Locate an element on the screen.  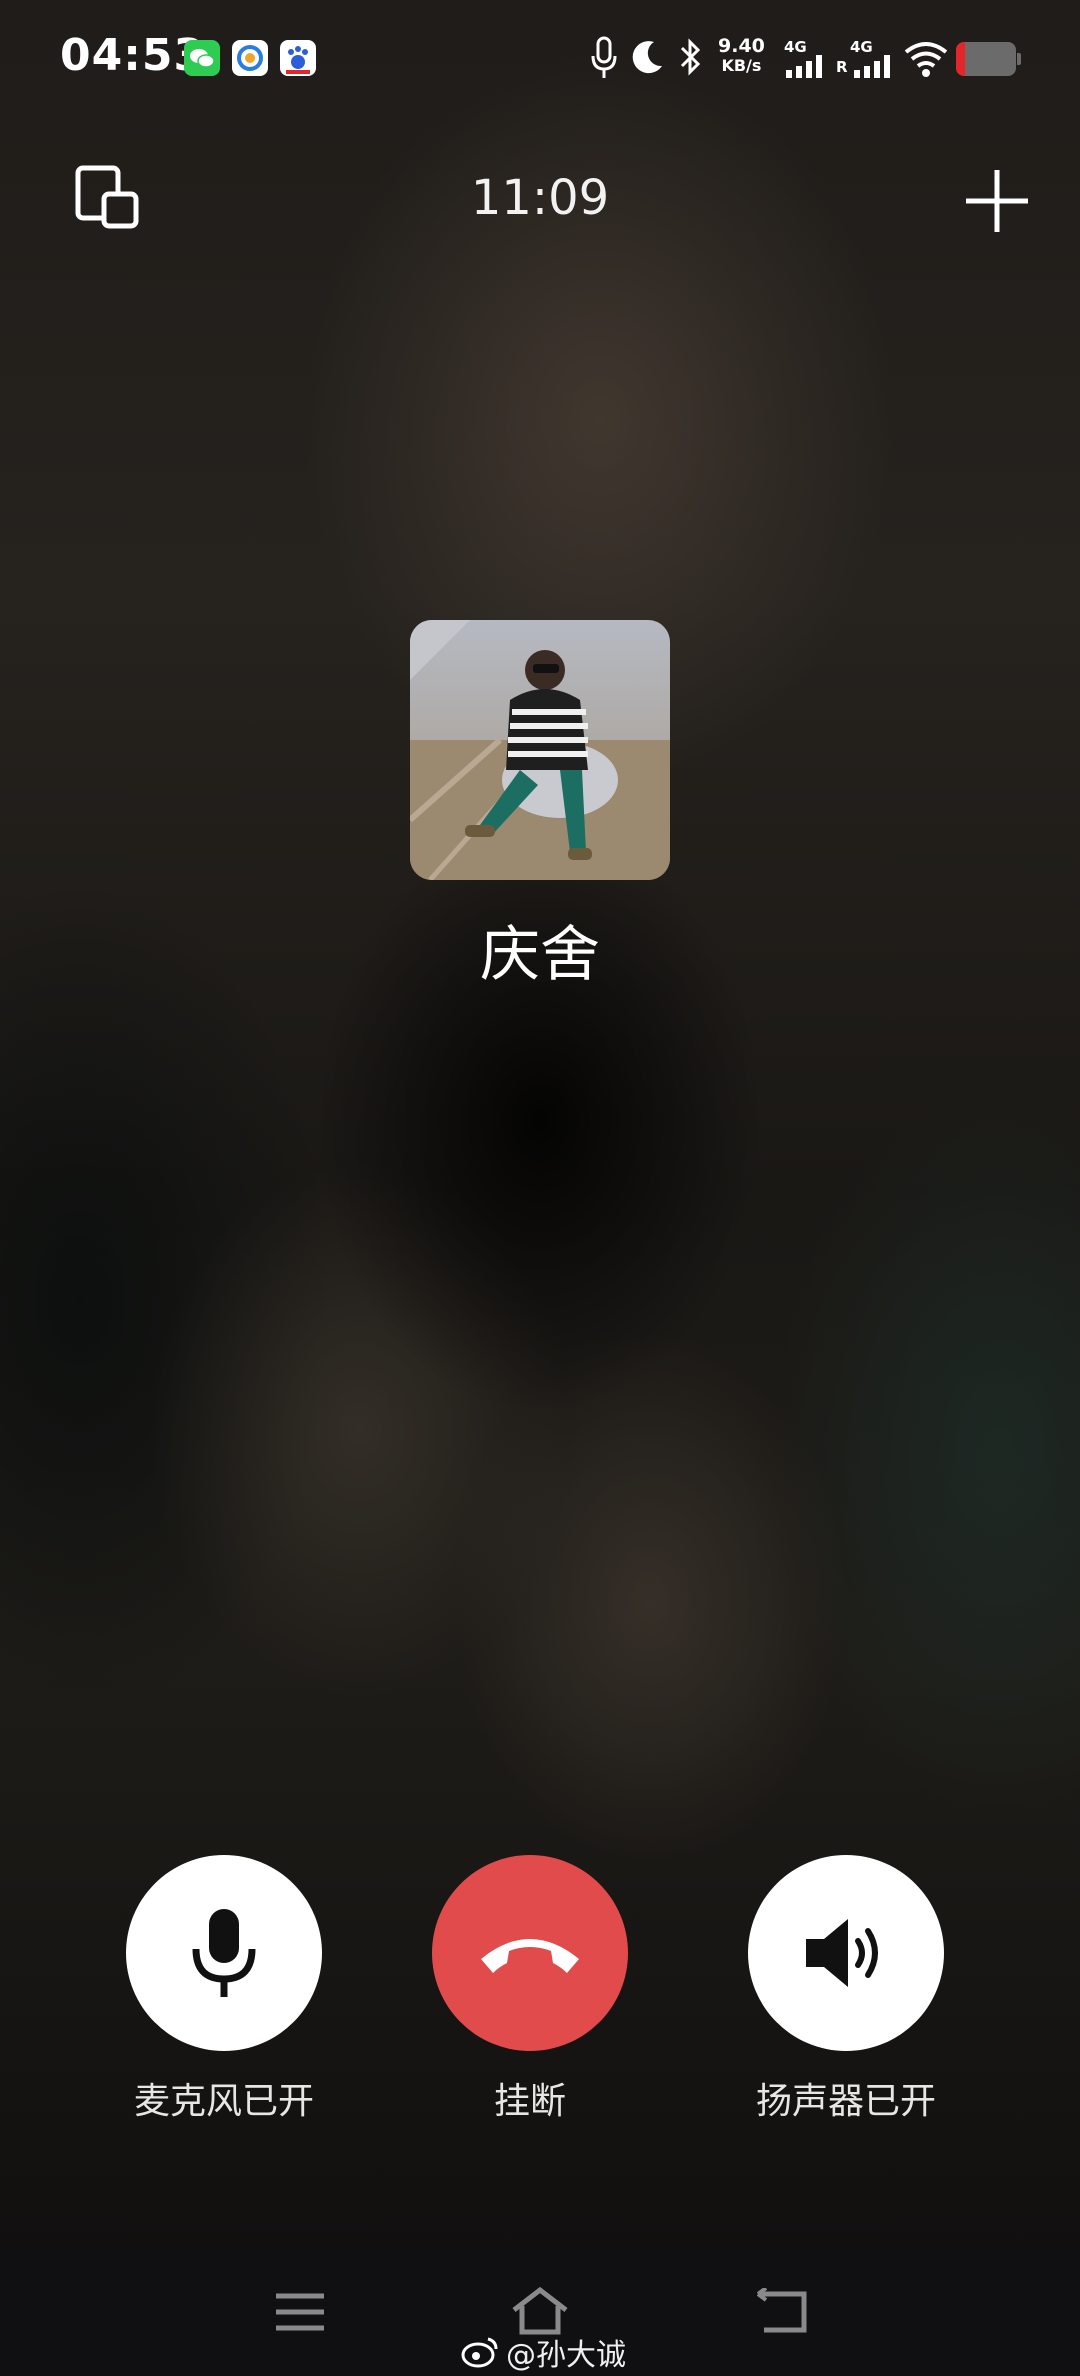
microphone-button is located at coordinates (224, 1953).